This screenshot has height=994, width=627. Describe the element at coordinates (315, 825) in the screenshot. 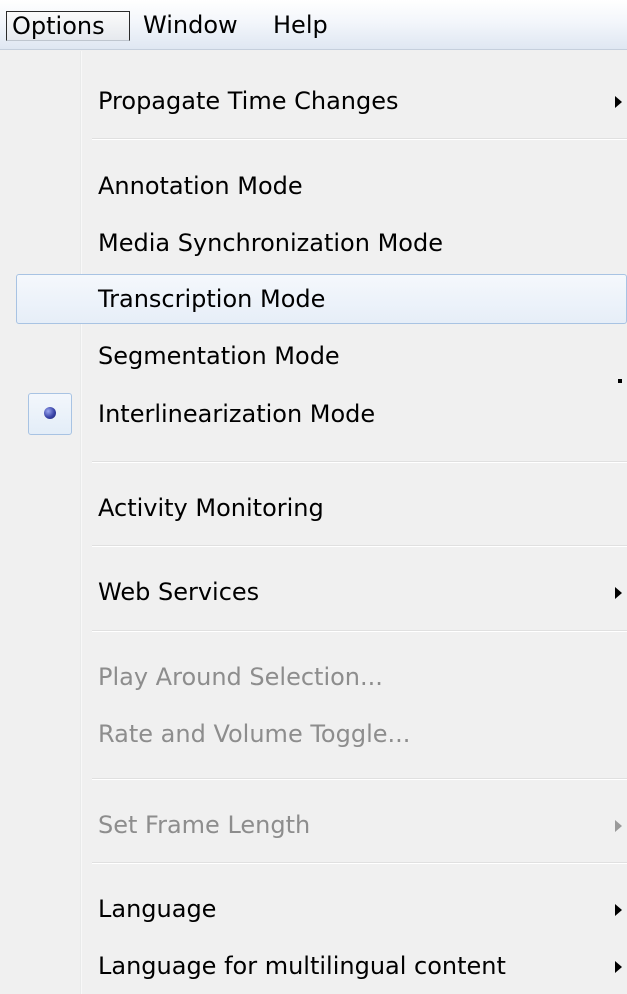

I see `menu-item-set-frame-length: Set Frame Length` at that location.